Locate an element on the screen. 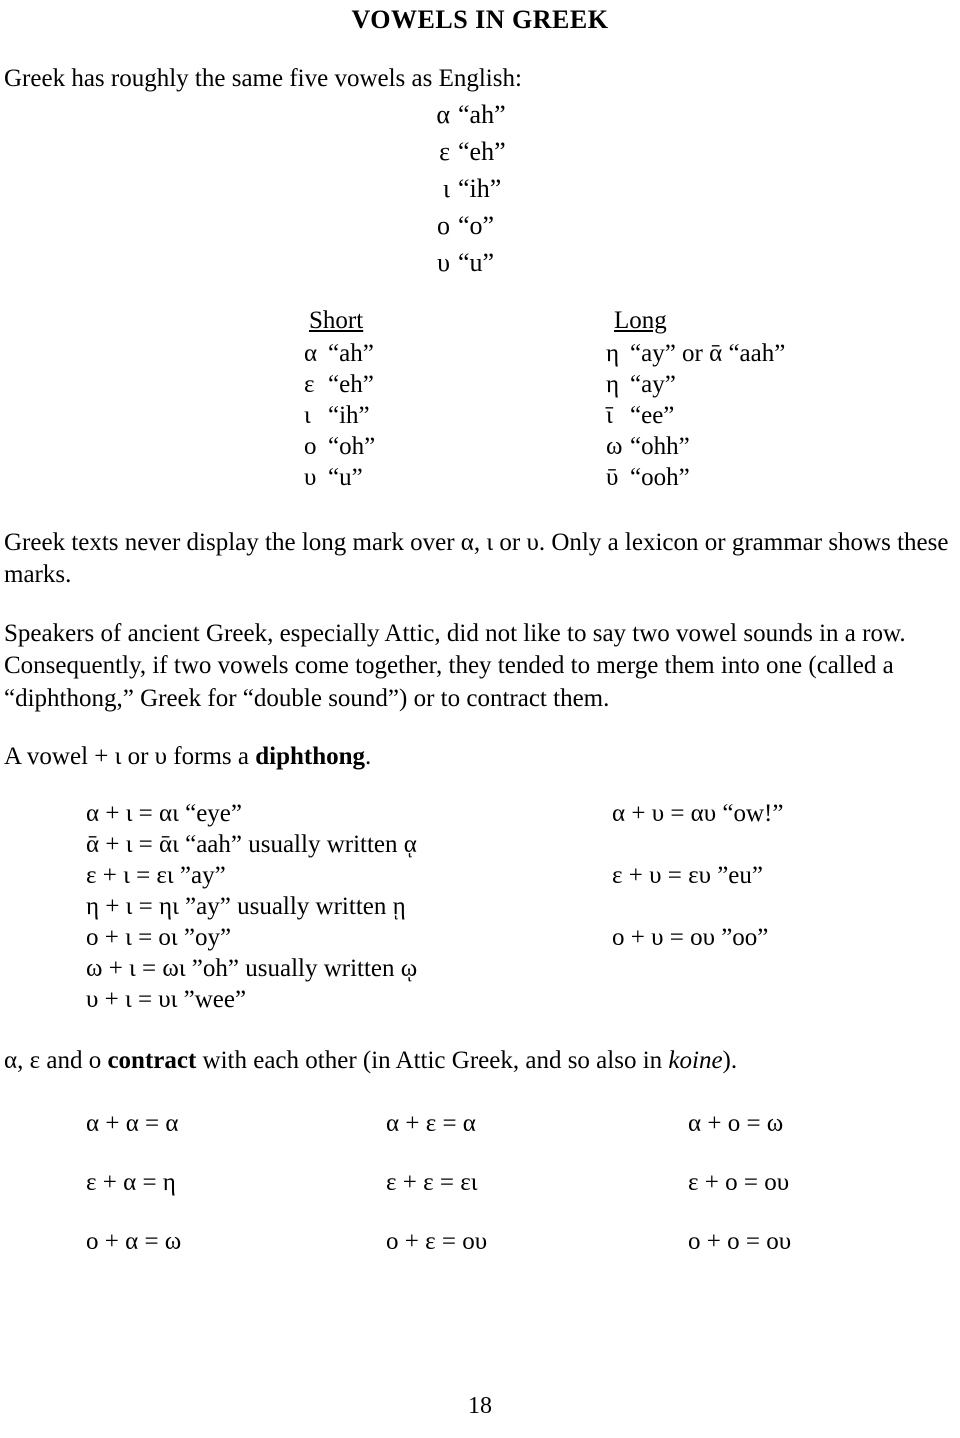 This screenshot has height=1438, width=960. page-title: VOWELS IN GREEK is located at coordinates (480, 19).